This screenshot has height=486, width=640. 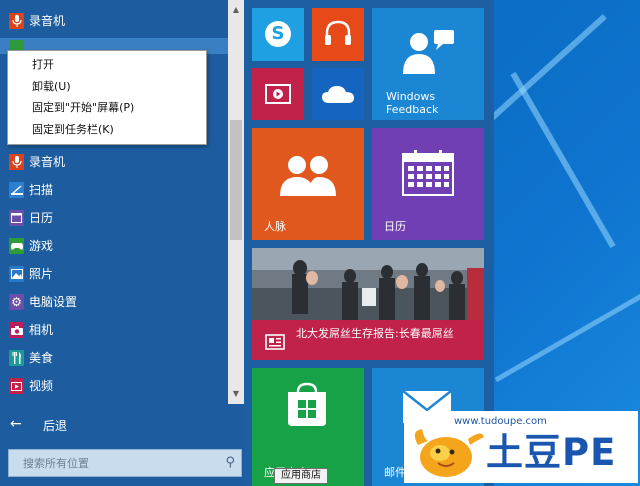 I want to click on news-icon, so click(x=275, y=342).